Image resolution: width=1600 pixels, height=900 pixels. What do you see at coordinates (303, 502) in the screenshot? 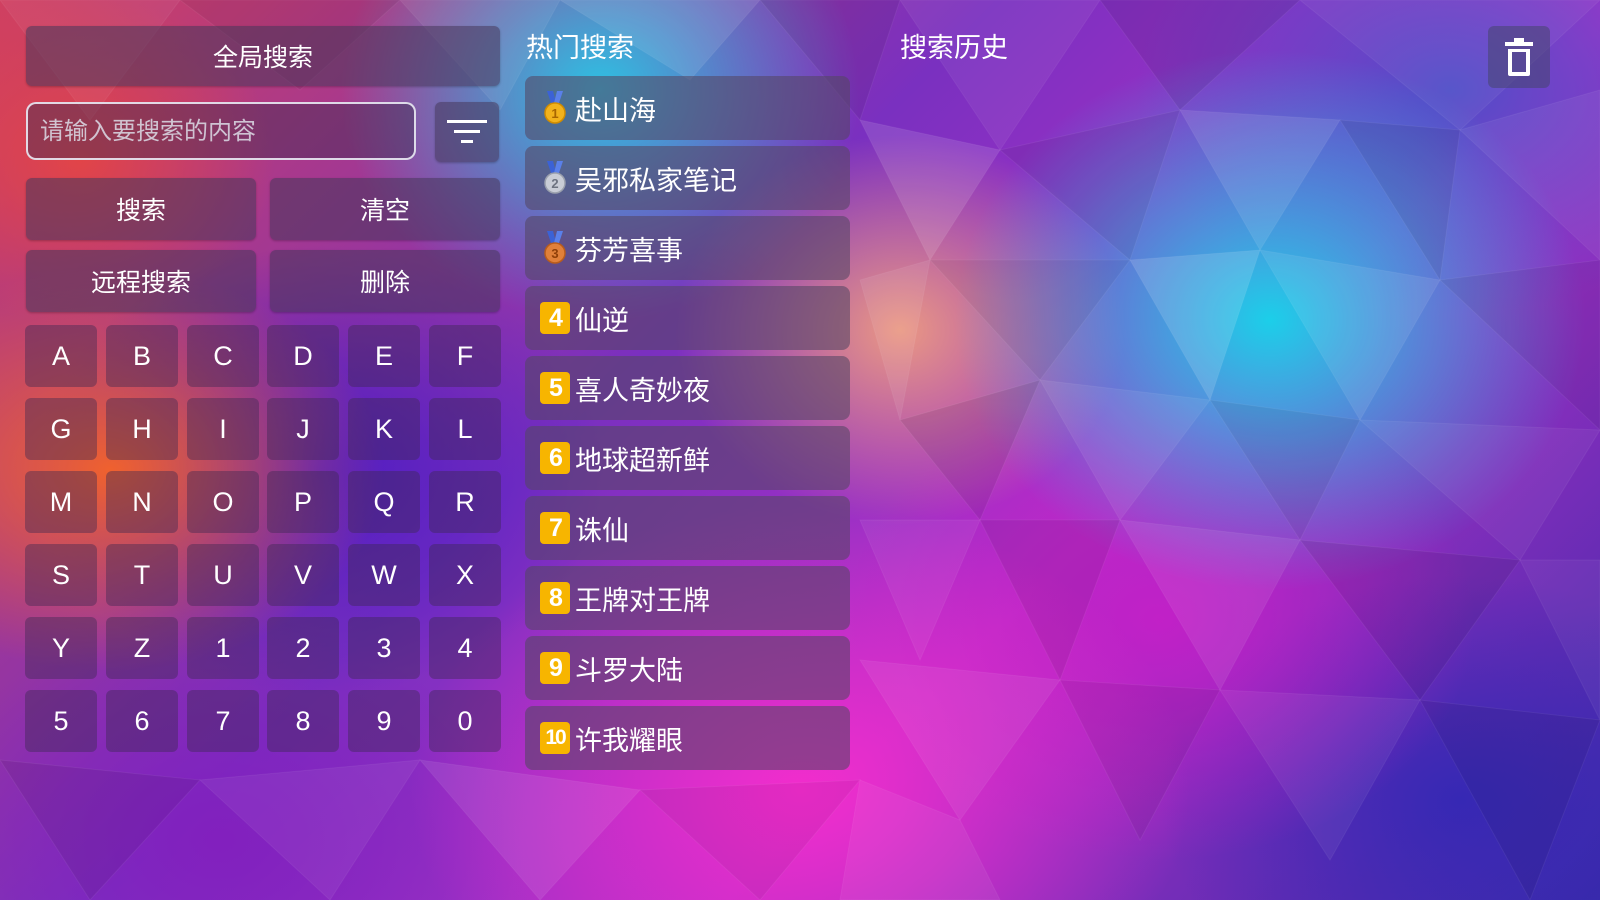
I see `key-p: P` at bounding box center [303, 502].